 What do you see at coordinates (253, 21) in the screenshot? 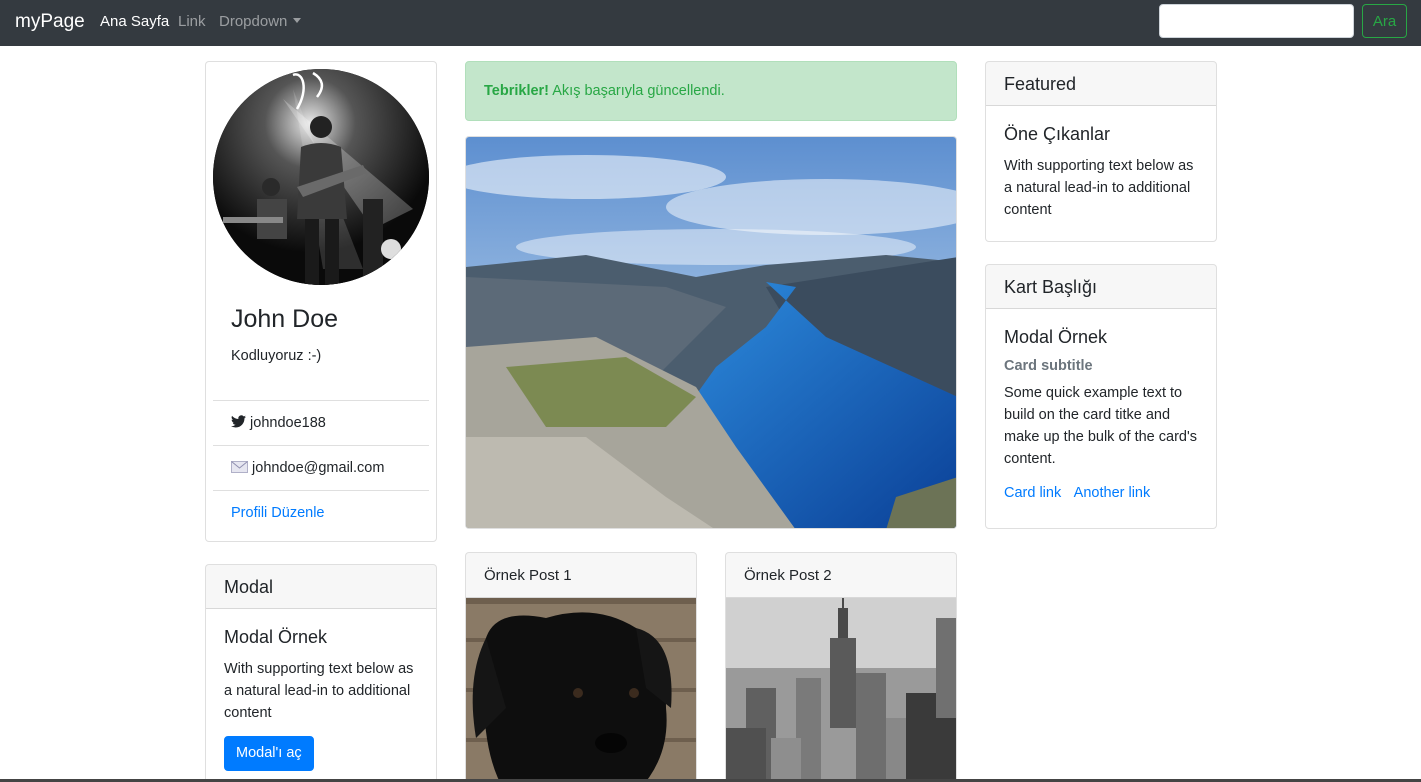
I see `nav-dropdown-label: Dropdown` at bounding box center [253, 21].